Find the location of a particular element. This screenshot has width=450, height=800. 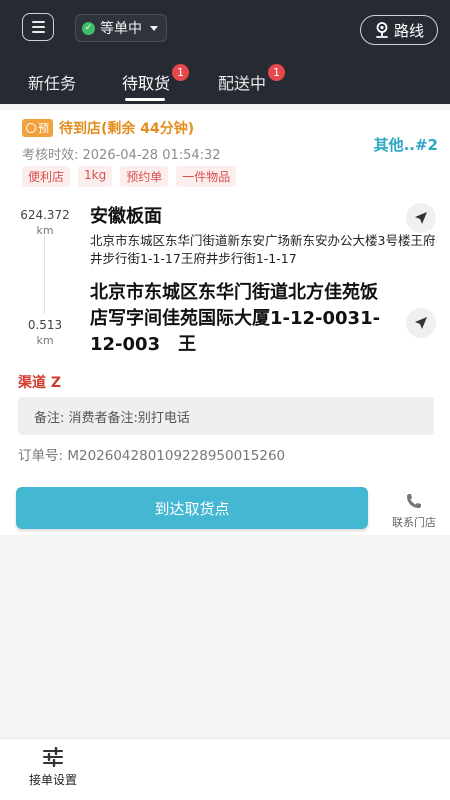

work-status-label: 等单中 is located at coordinates (121, 29).